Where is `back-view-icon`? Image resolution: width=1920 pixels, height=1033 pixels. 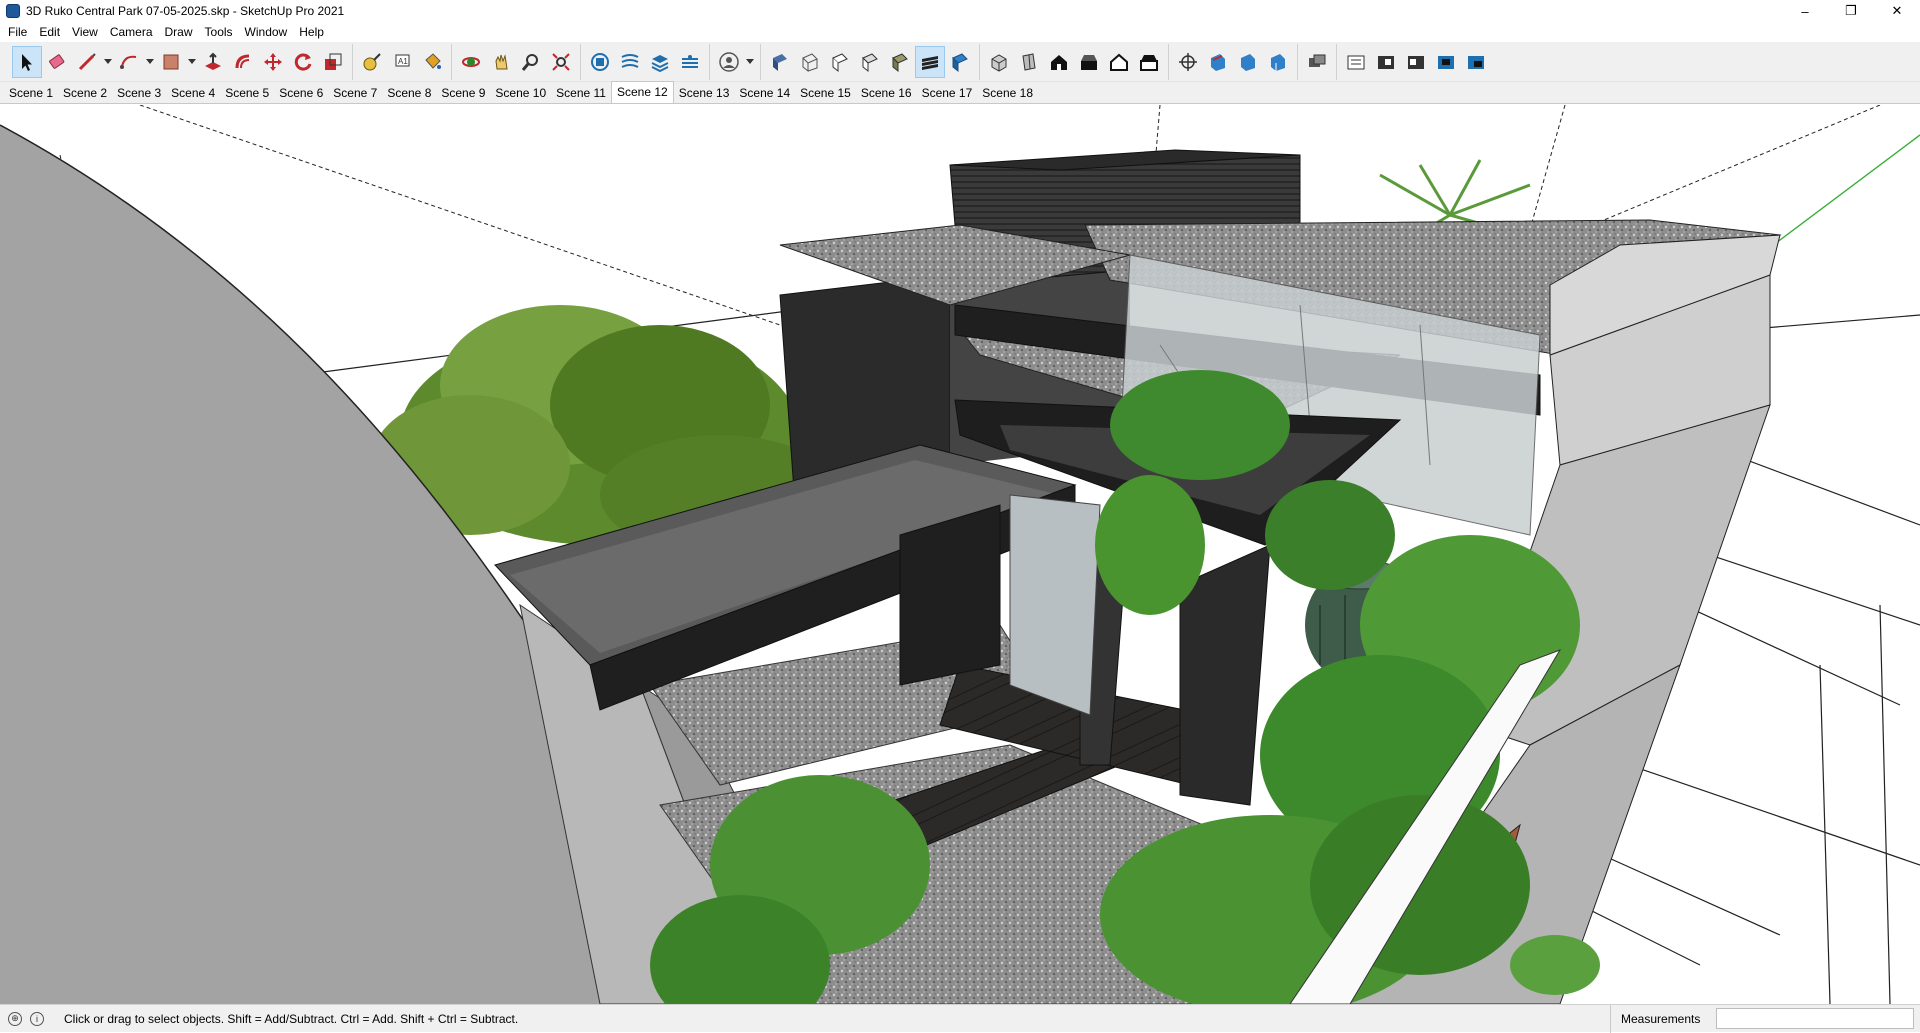
back-view-icon is located at coordinates (1119, 62).